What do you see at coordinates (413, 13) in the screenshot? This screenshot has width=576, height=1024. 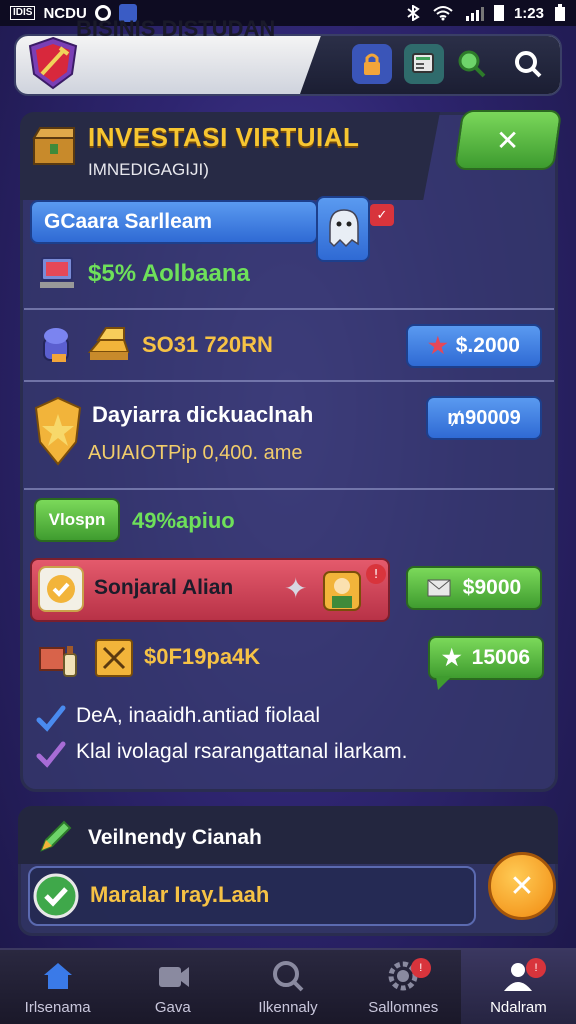 I see `bluetooth-icon` at bounding box center [413, 13].